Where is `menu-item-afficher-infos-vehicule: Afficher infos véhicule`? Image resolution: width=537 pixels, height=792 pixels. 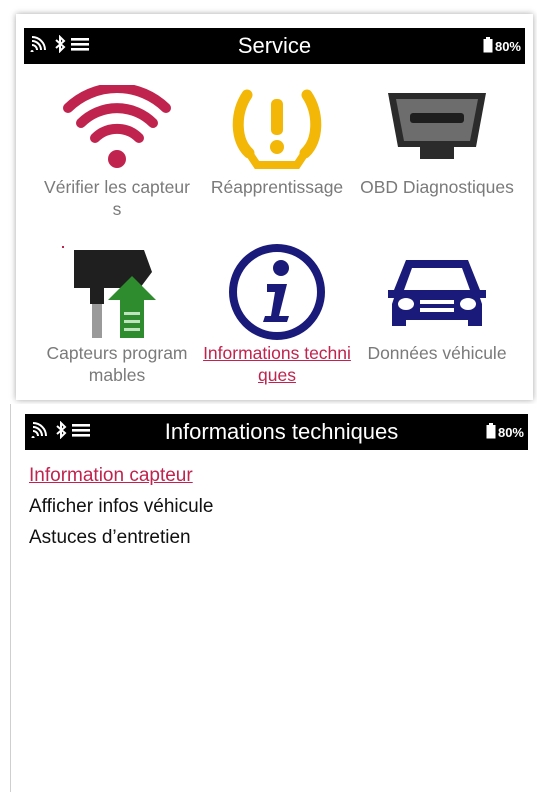
menu-item-afficher-infos-vehicule: Afficher infos véhicule is located at coordinates (121, 506).